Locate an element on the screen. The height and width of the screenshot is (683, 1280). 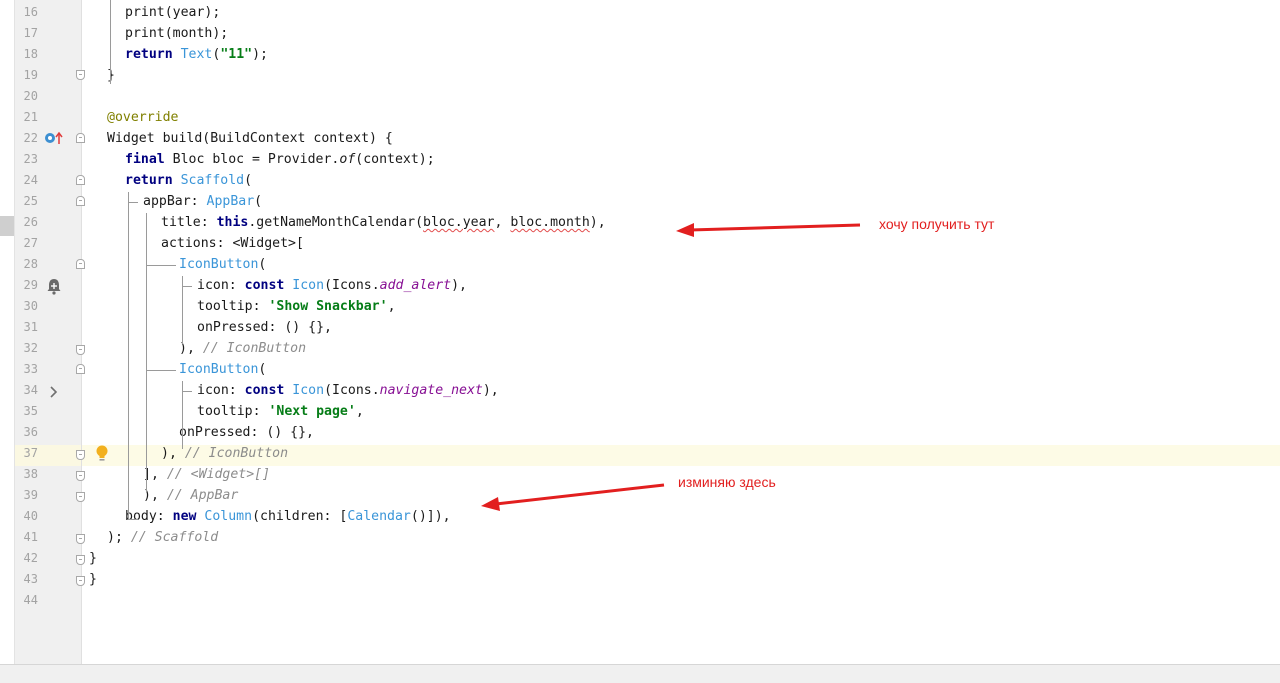
annotation-arrows is located at coordinates (671, 367).